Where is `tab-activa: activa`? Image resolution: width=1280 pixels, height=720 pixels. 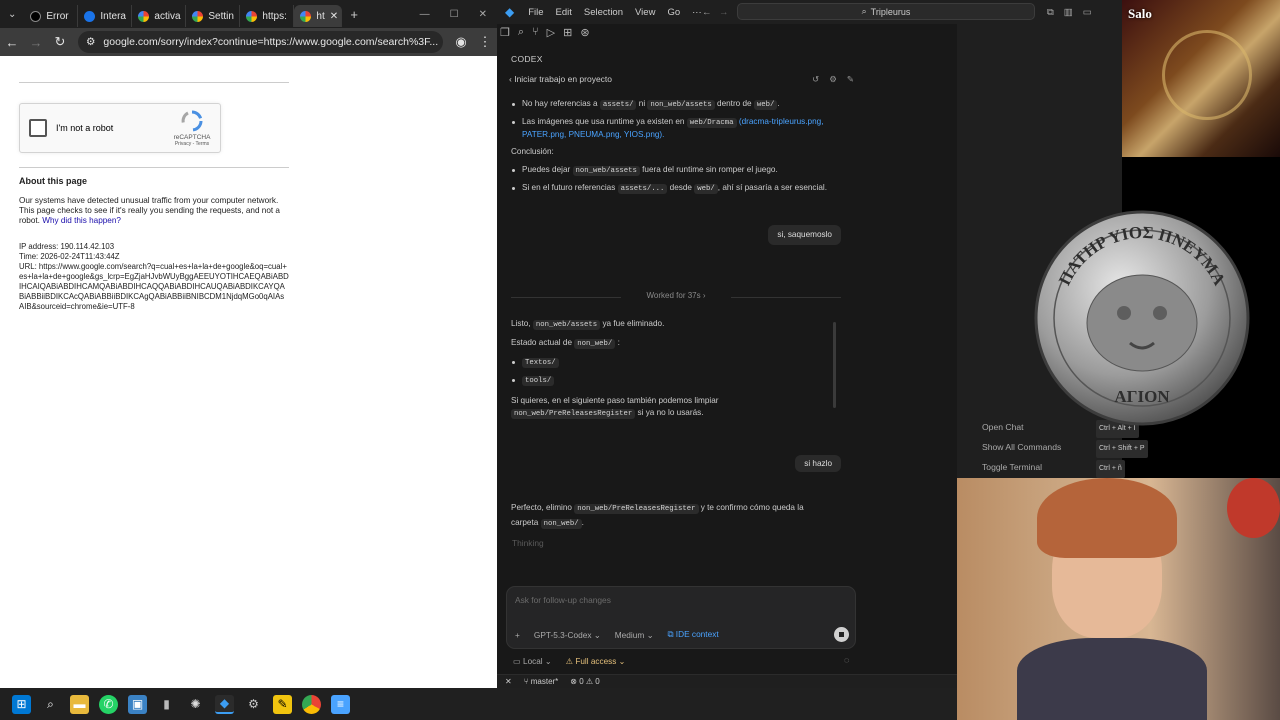
tab-activa: activa is located at coordinates (159, 16).